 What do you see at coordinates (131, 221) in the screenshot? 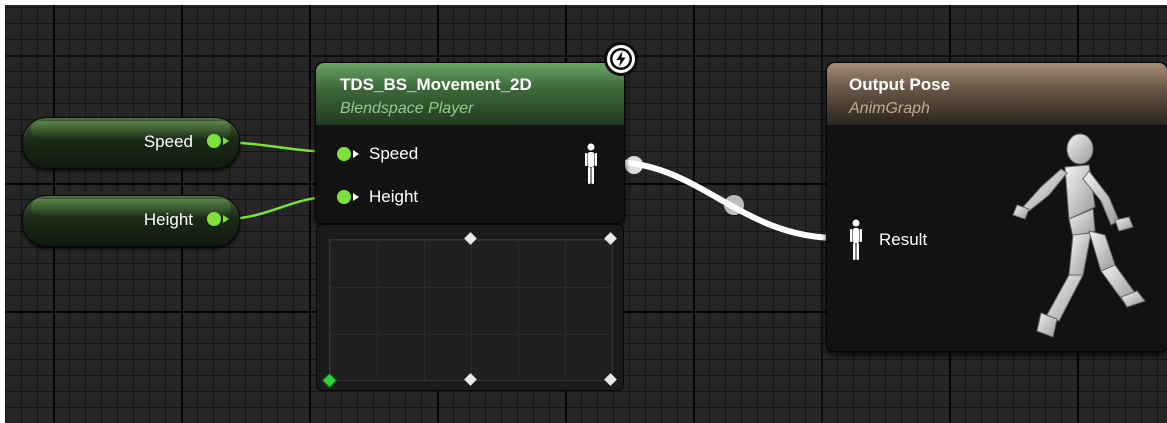
I see `height-variable-node: Height` at bounding box center [131, 221].